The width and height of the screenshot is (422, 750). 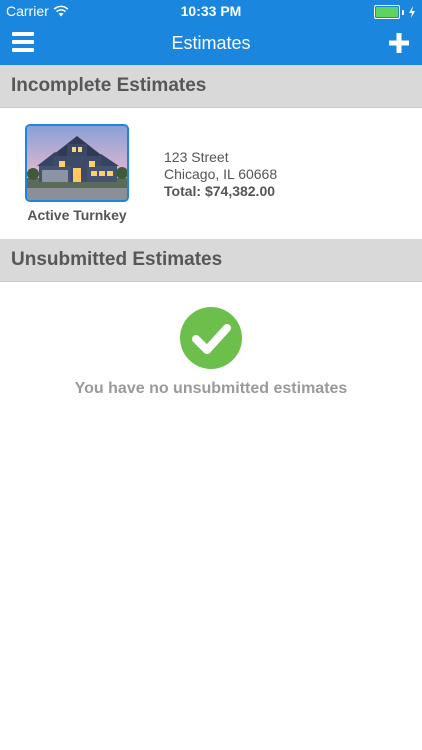 I want to click on estimate-total: Total: $74,382.00, so click(x=220, y=191).